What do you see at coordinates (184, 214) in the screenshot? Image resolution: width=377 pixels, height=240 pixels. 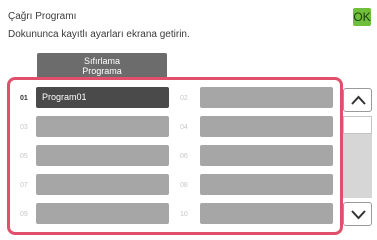 I see `program-number-10: 10` at bounding box center [184, 214].